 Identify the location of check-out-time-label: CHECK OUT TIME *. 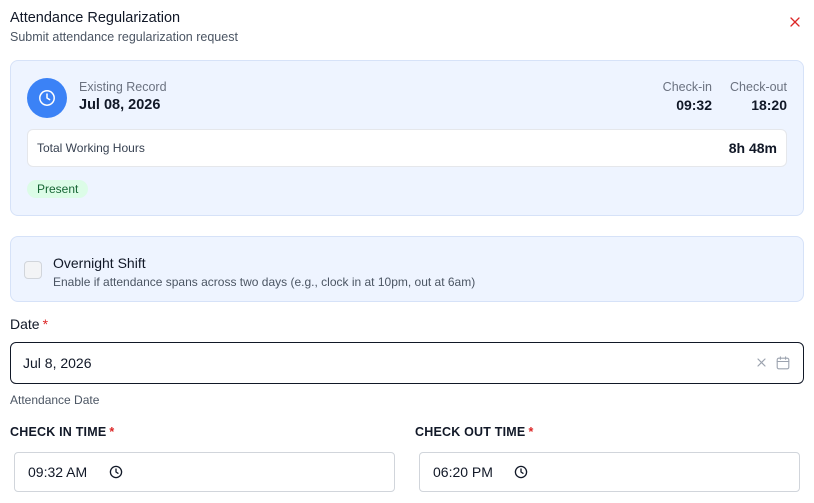
(474, 432).